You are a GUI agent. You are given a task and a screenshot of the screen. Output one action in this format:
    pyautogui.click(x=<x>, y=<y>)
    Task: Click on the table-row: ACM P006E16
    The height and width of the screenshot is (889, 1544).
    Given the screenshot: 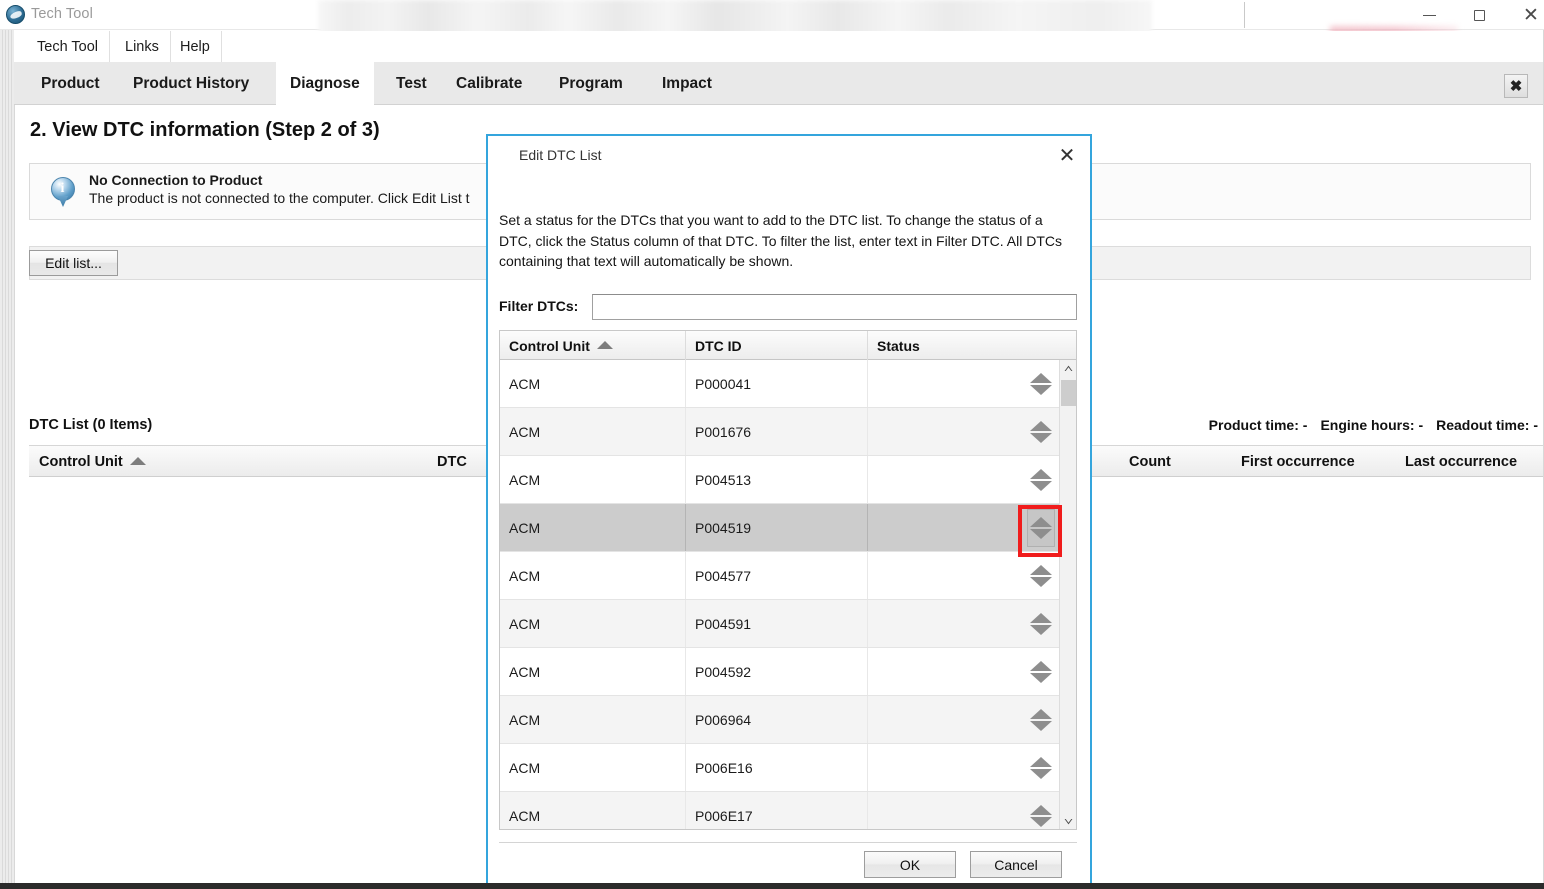 What is the action you would take?
    pyautogui.click(x=780, y=768)
    